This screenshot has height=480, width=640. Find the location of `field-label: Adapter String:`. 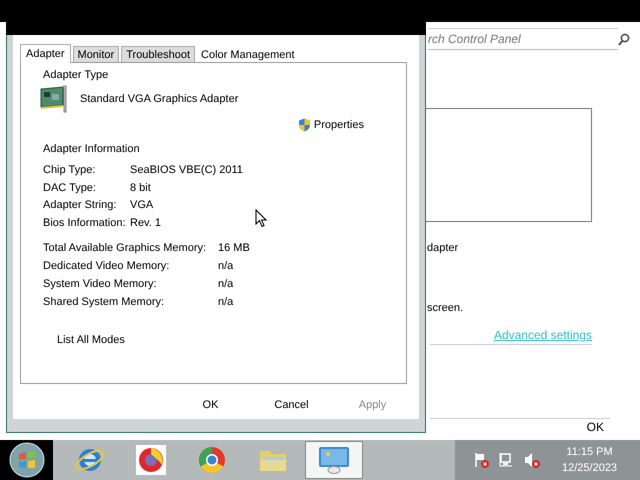

field-label: Adapter String: is located at coordinates (79, 205).